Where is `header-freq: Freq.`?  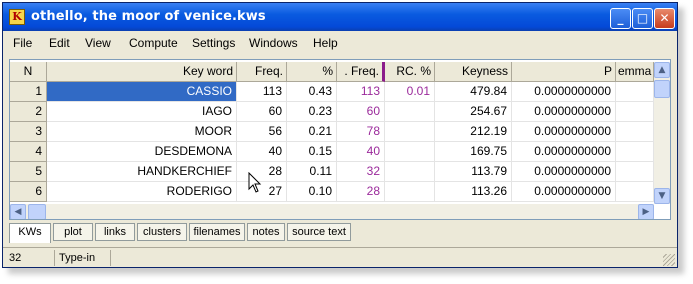
header-freq: Freq. is located at coordinates (262, 72).